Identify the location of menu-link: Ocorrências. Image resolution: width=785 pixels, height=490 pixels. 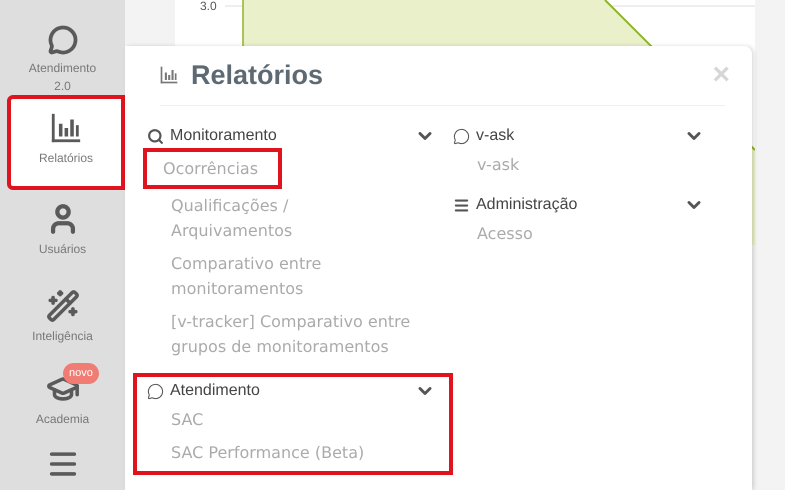
(212, 168).